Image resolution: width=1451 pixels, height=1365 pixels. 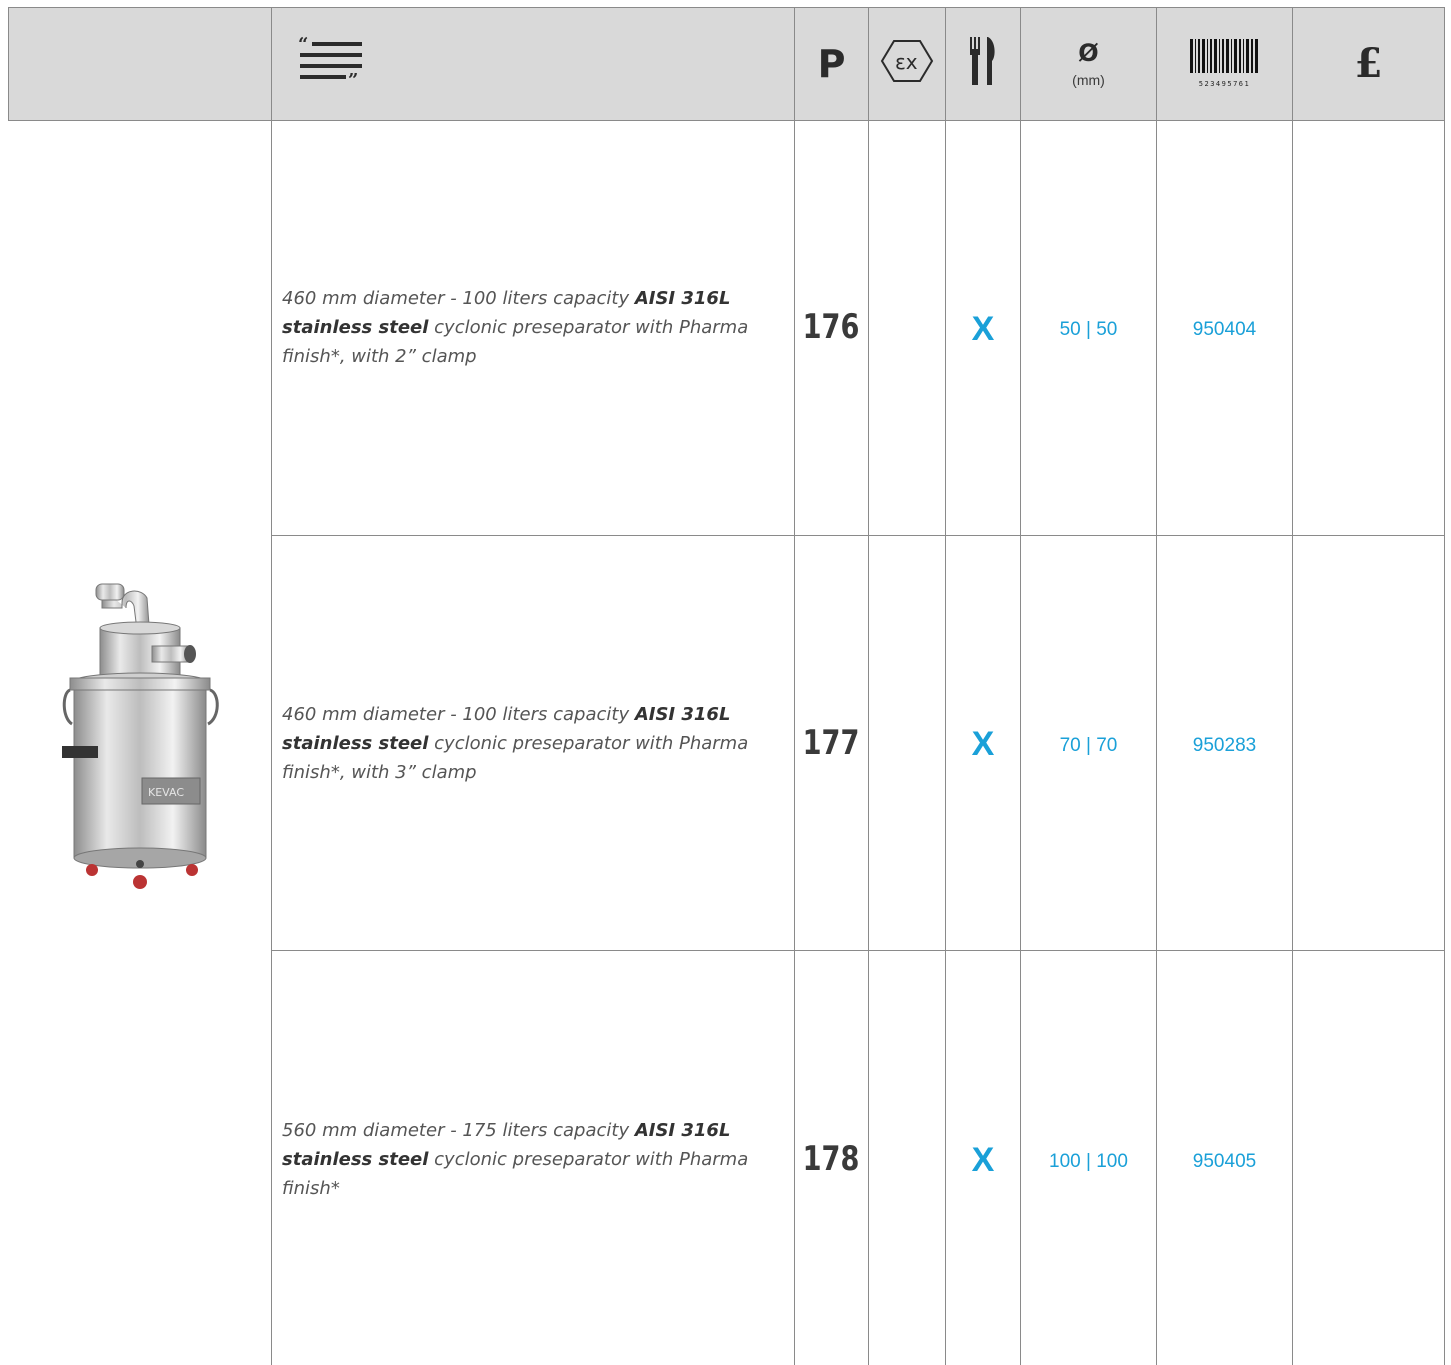 I want to click on row-2-p-number: 177, so click(x=831, y=743).